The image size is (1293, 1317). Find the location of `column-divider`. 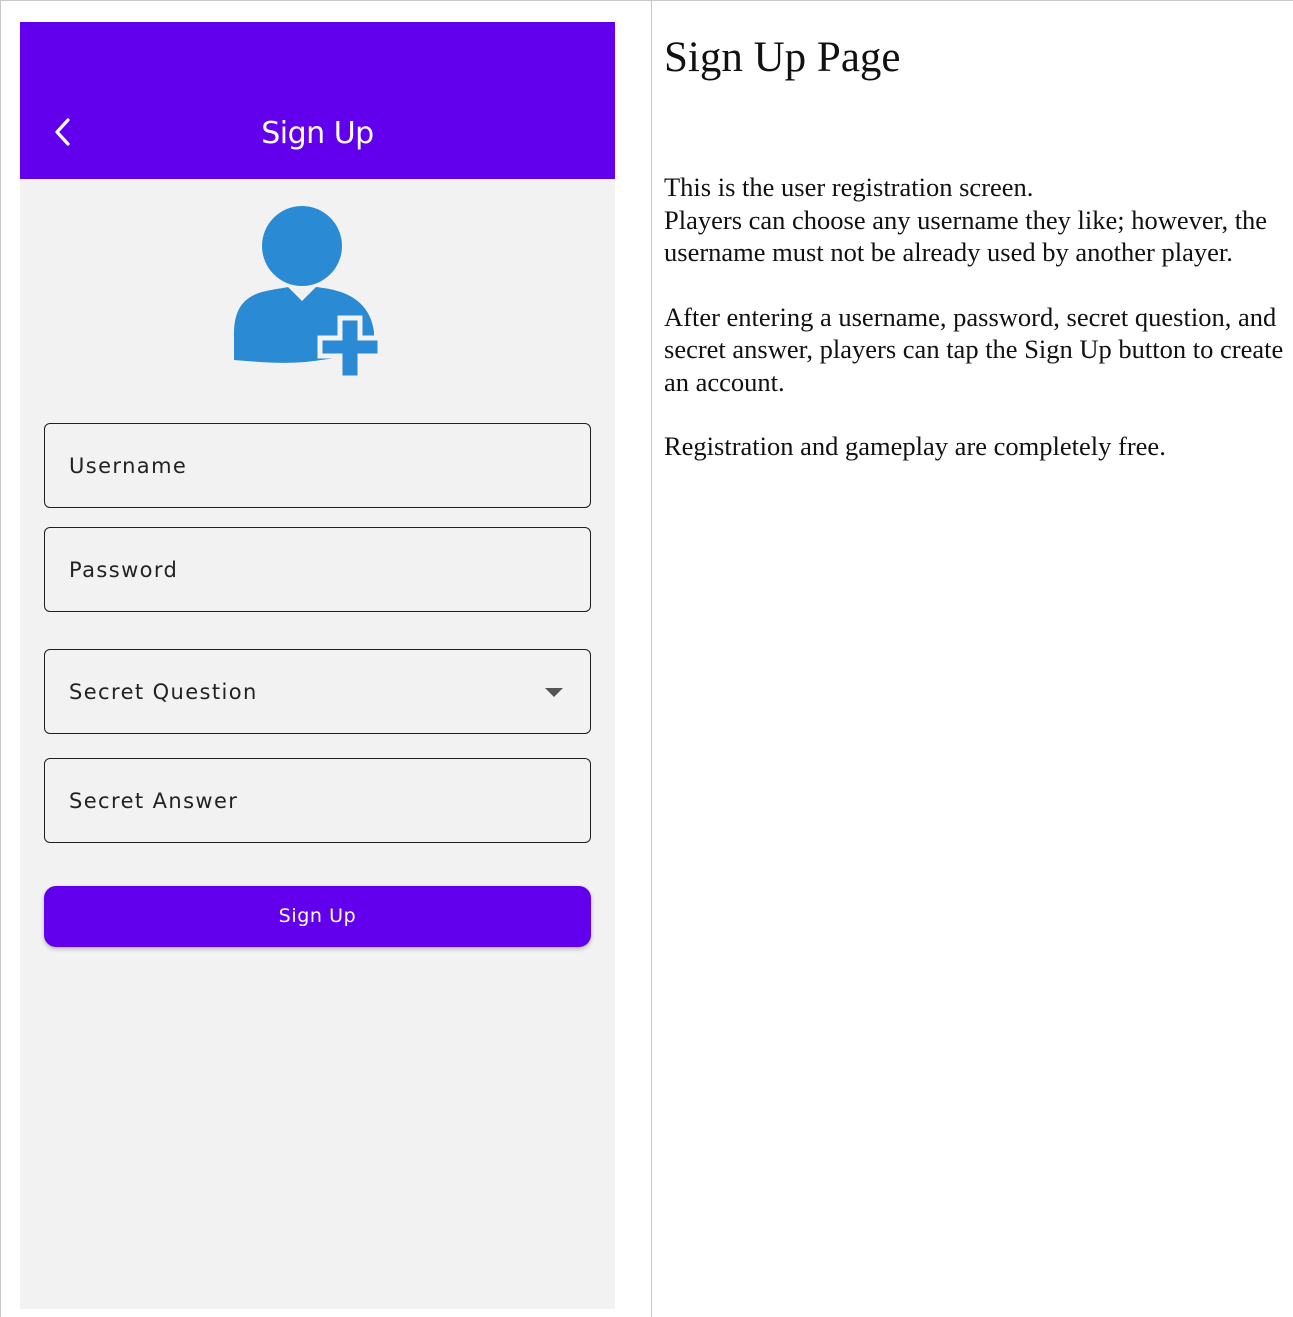

column-divider is located at coordinates (651, 659).